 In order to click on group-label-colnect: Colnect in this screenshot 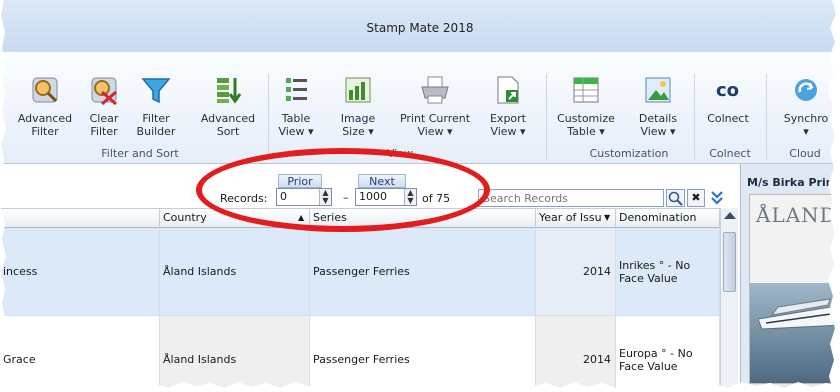, I will do `click(730, 153)`.